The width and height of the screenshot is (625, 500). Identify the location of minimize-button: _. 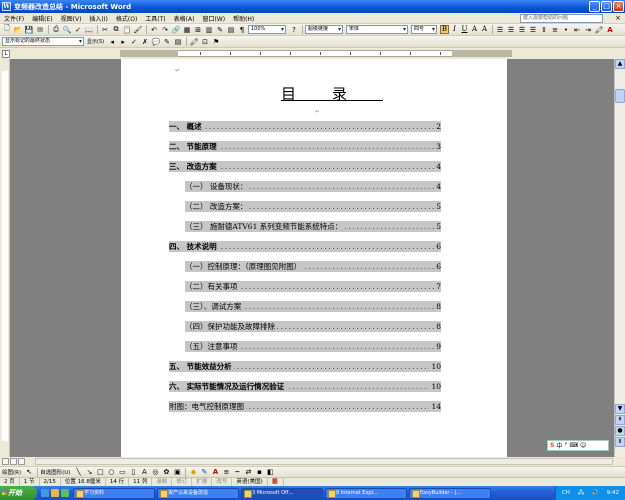
(594, 6).